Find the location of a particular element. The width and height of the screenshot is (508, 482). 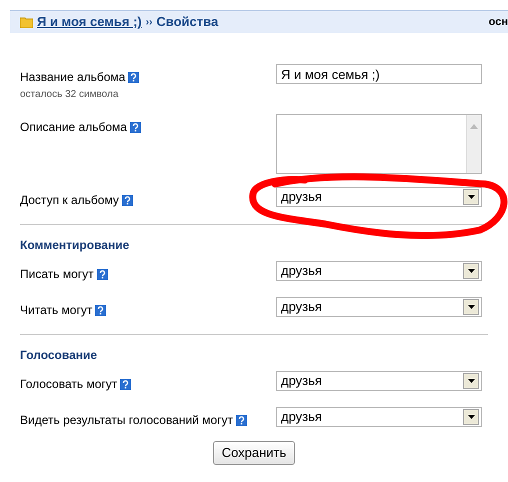

field-label: Название альбома is located at coordinates (73, 77).